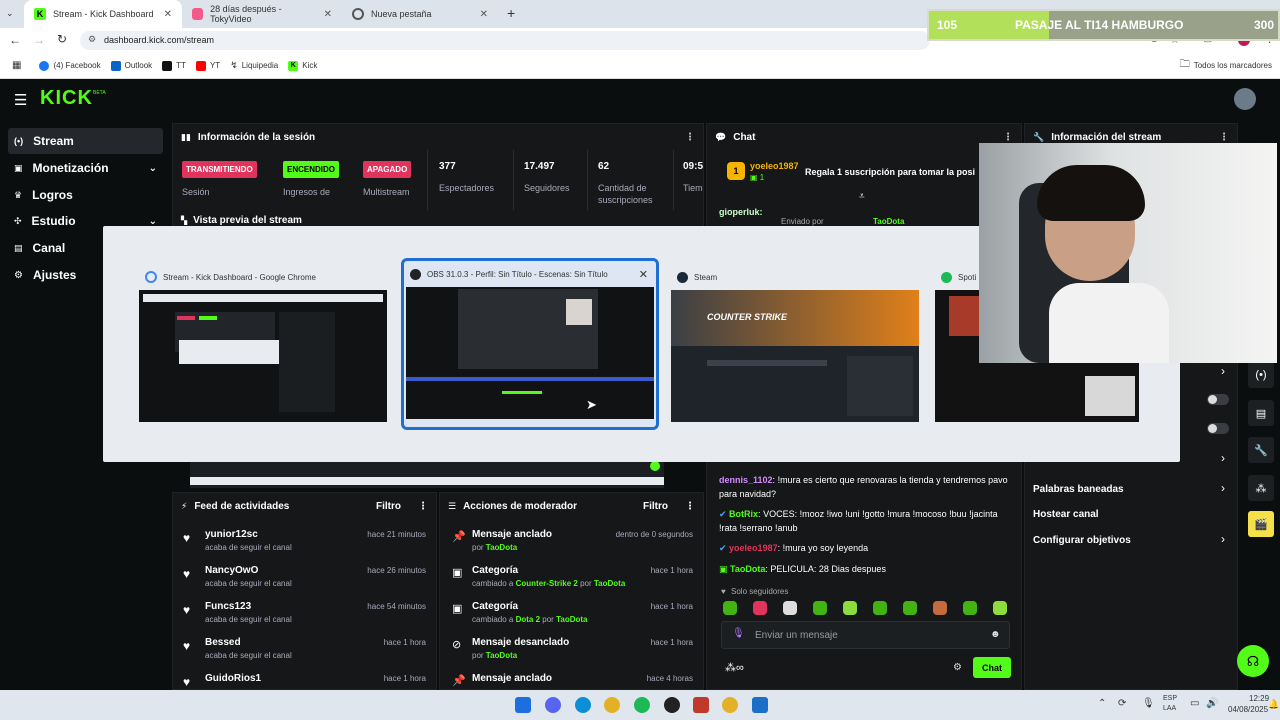 This screenshot has height=720, width=1280. What do you see at coordinates (420, 14) in the screenshot?
I see `tab-new: Nueva pestaña ✕` at bounding box center [420, 14].